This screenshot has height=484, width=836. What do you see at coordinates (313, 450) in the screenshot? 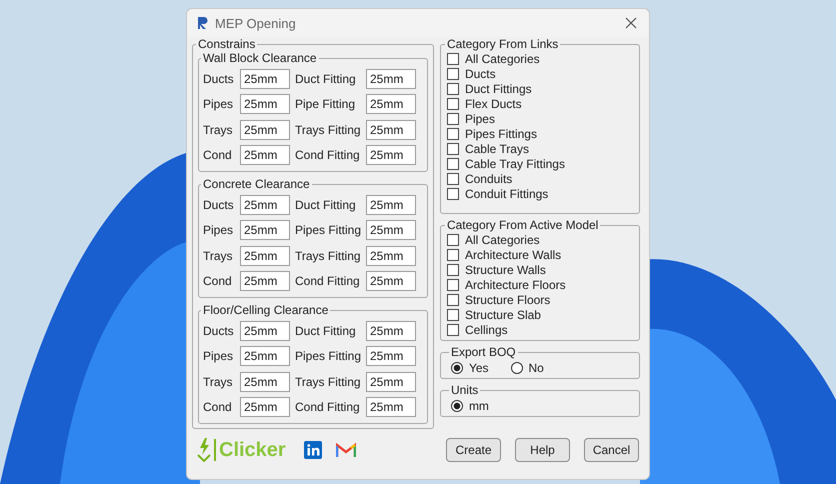
I see `linkedin-icon` at bounding box center [313, 450].